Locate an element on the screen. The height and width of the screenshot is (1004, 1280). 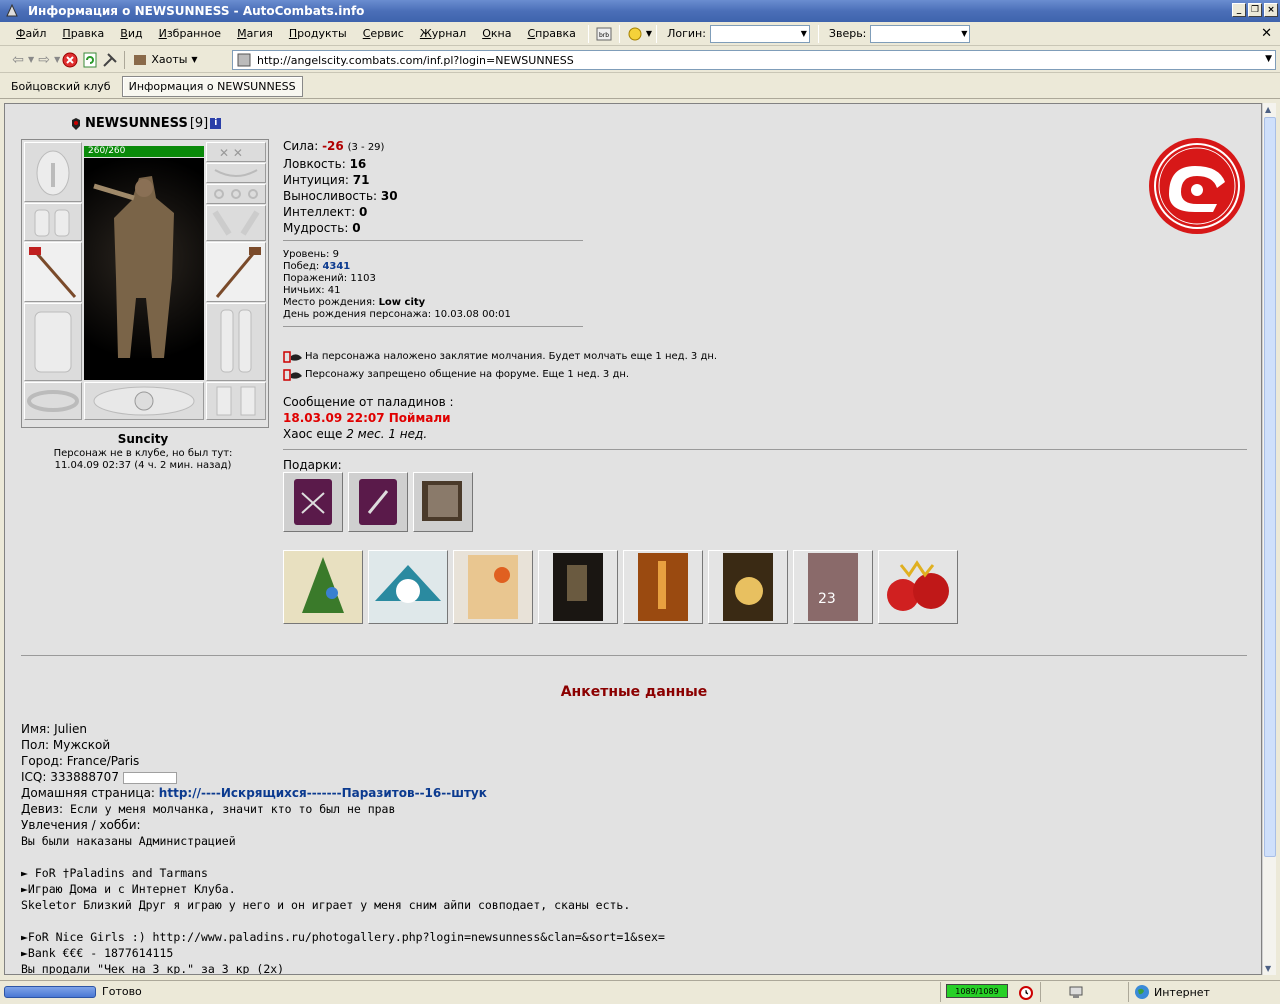
vertical-scrollbar: ▲ ▼ is located at coordinates (1269, 539).